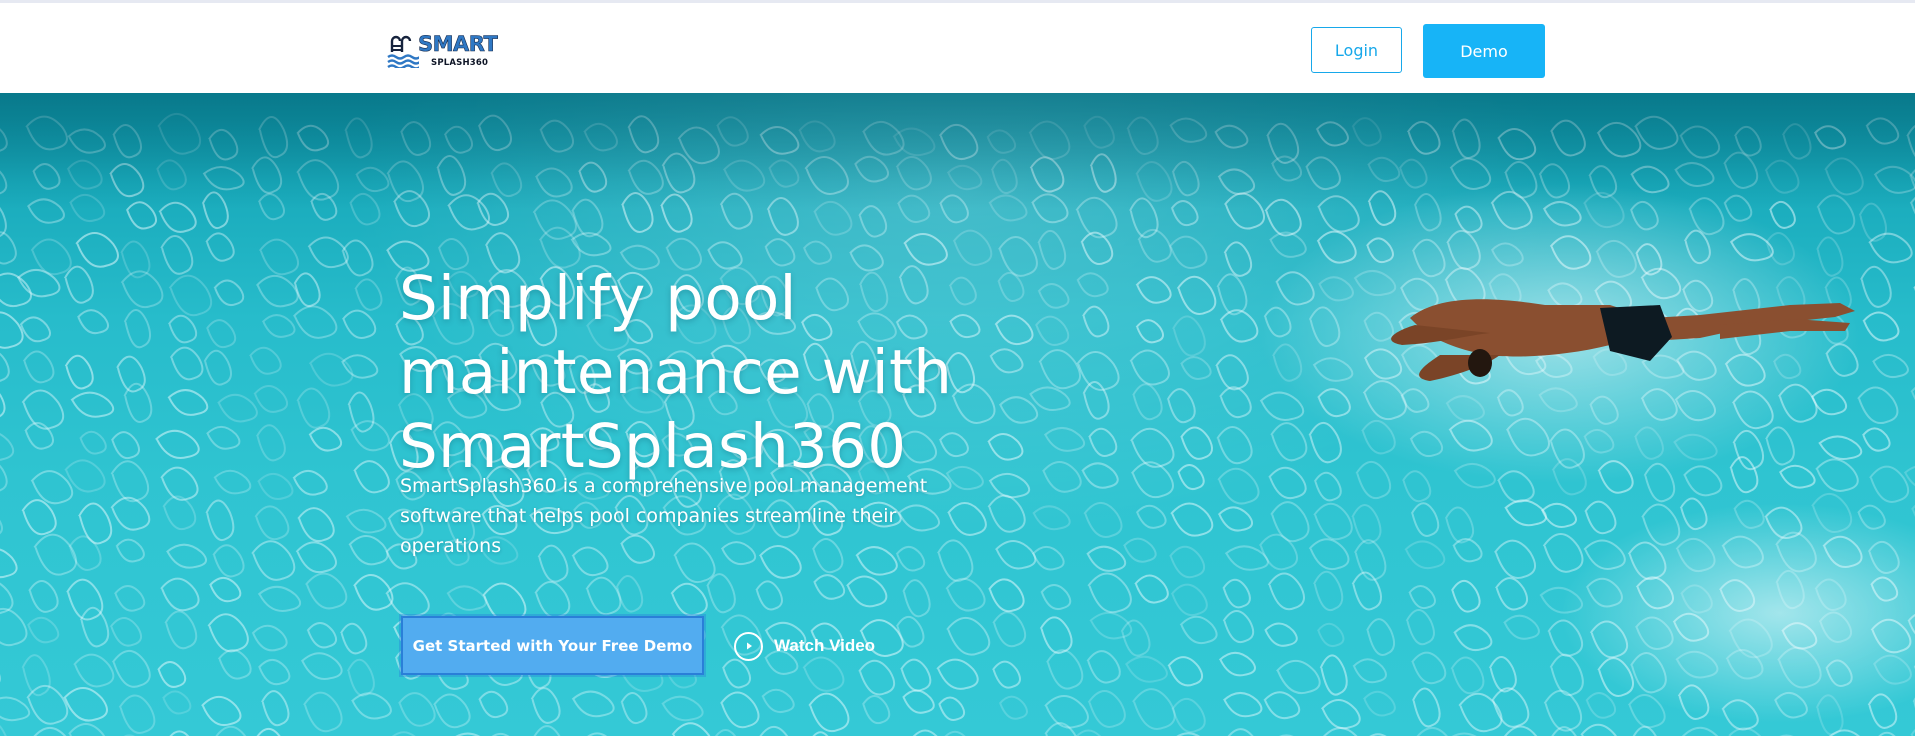  Describe the element at coordinates (552, 645) in the screenshot. I see `free-demo-cta-button: Get Started with Your Free Demo` at that location.